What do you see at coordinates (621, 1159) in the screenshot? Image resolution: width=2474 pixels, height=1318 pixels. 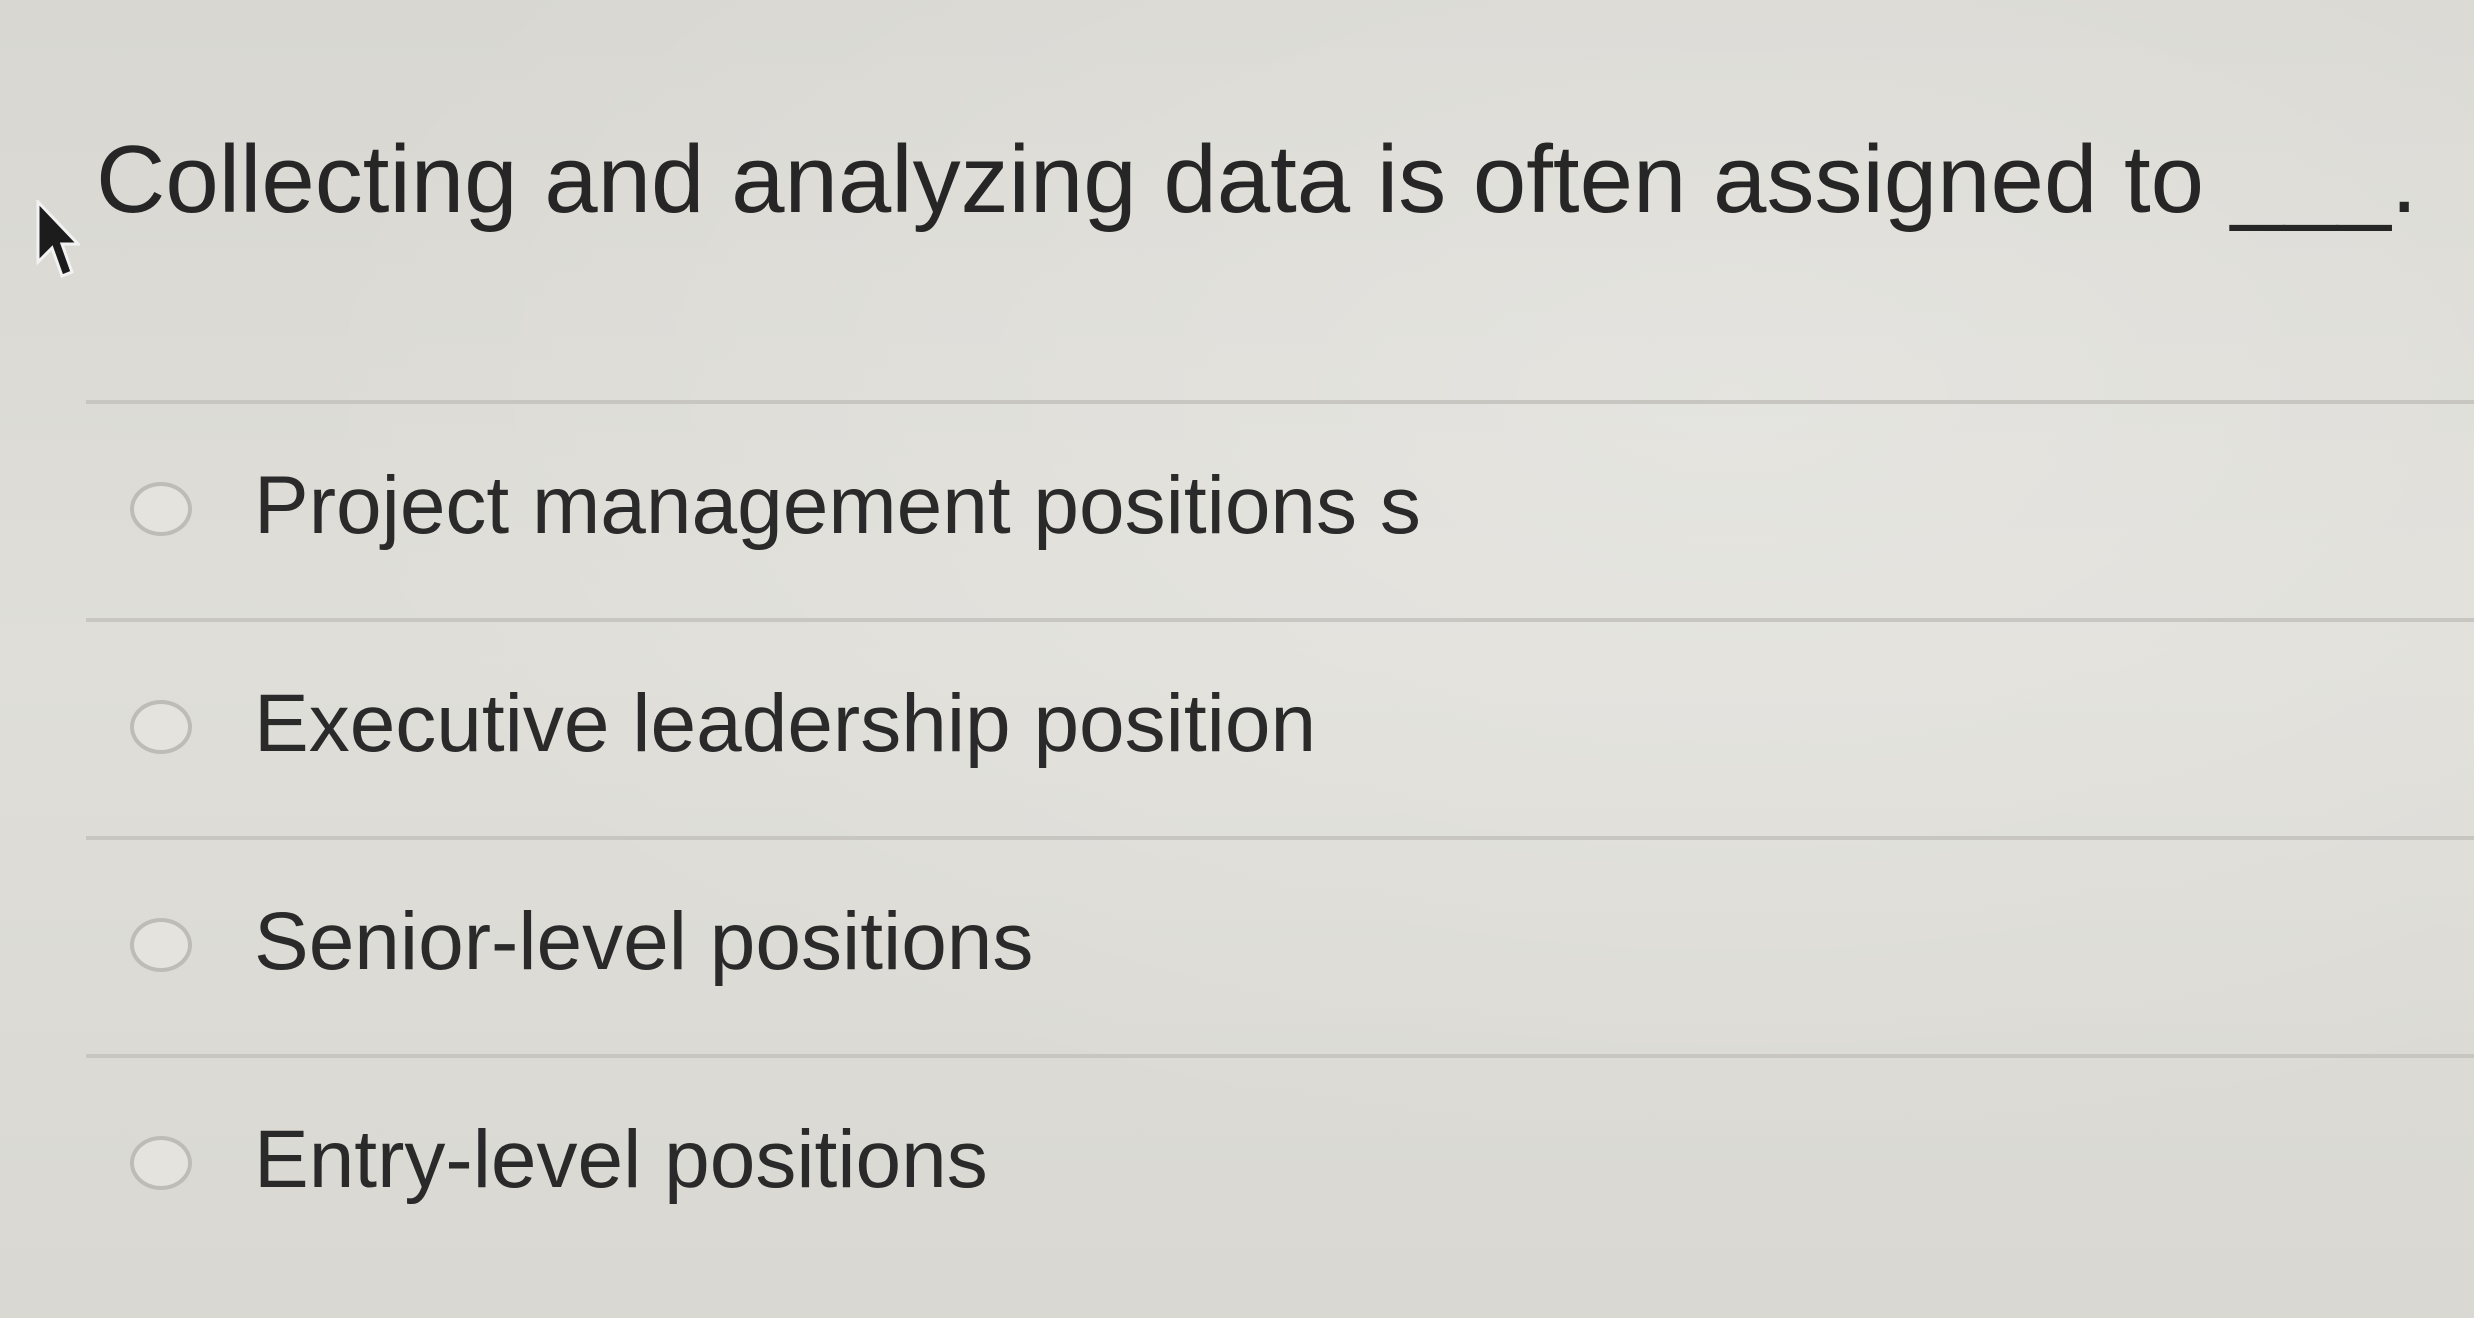 I see `answer-option-label: Entry-level positions` at bounding box center [621, 1159].